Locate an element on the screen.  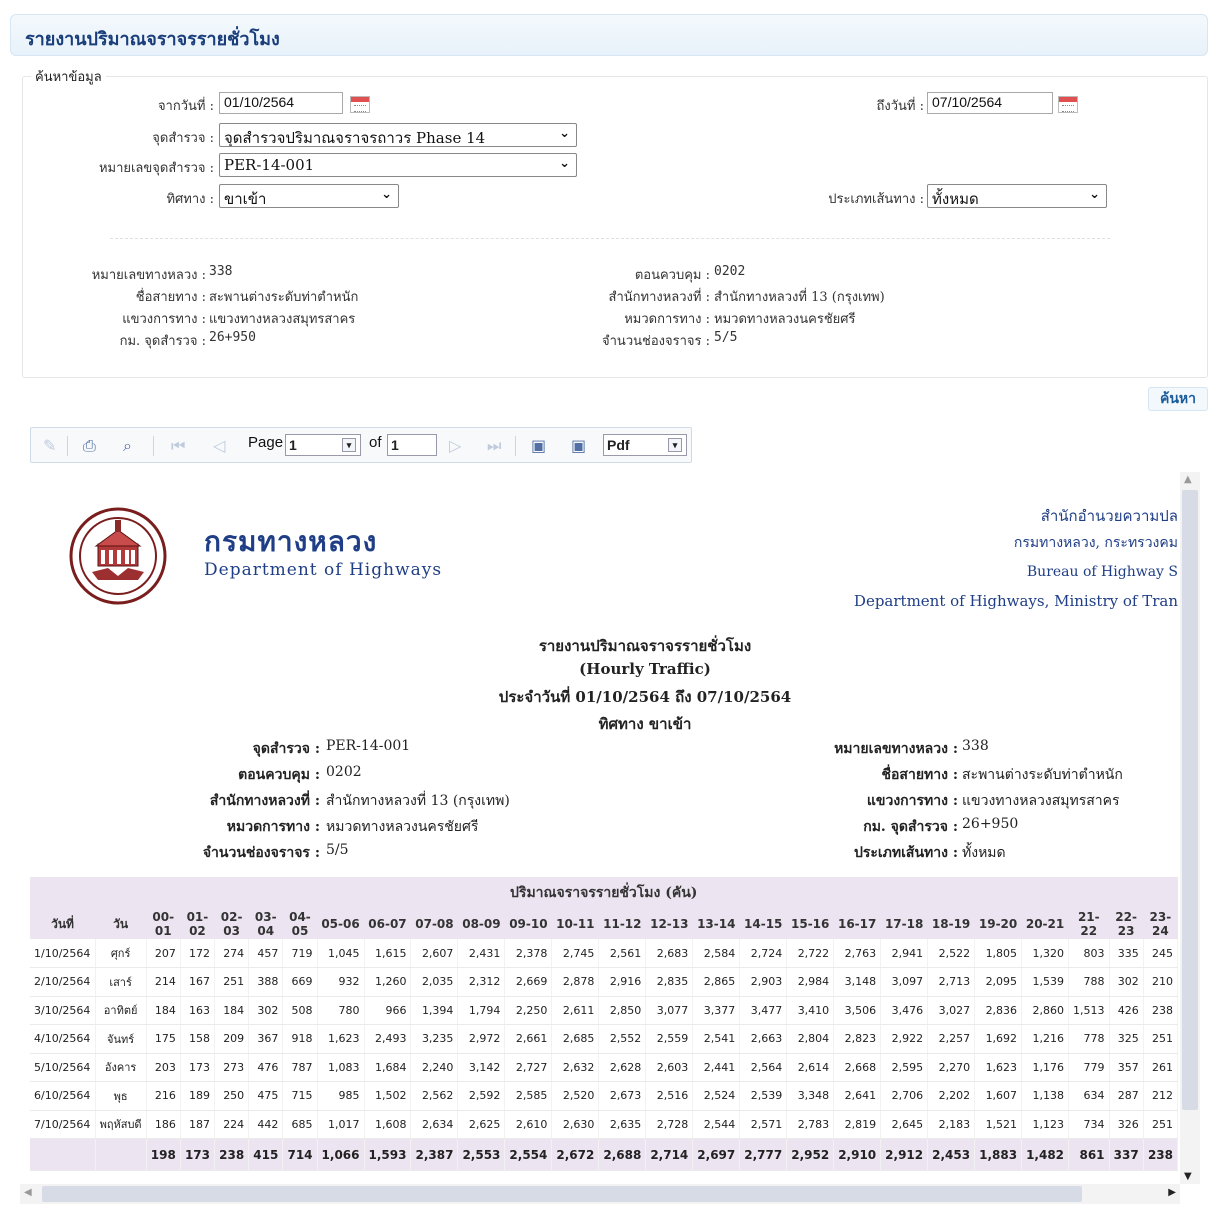
table-cell: 287 is located at coordinates (1126, 1096).